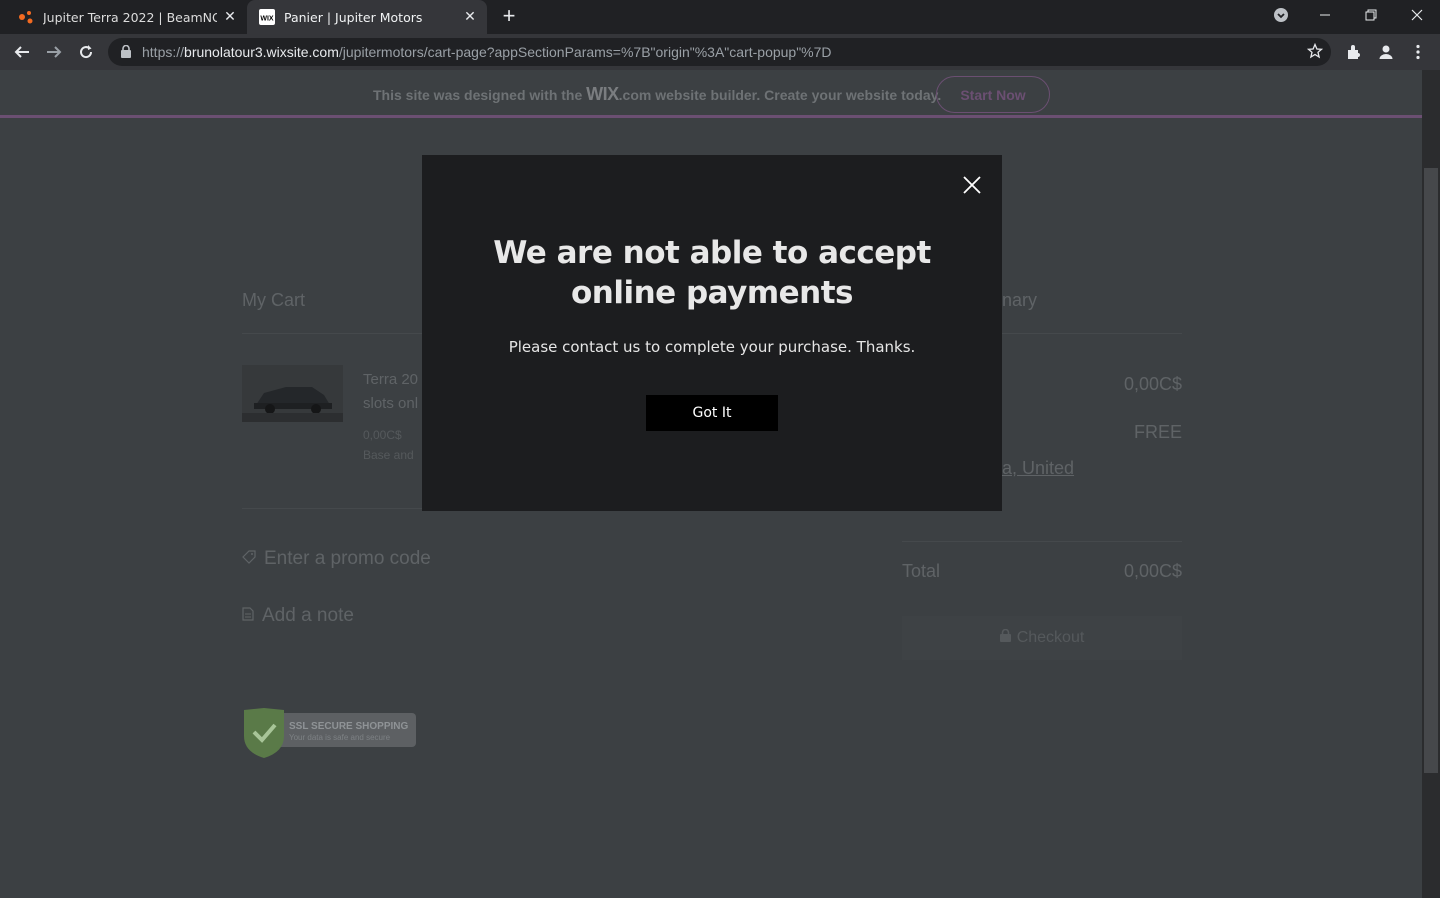  I want to click on subtotal-value: 0,00C$, so click(1152, 384).